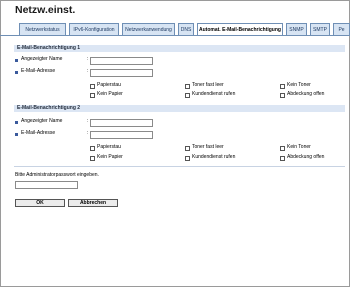 Image resolution: width=350 pixels, height=287 pixels. I want to click on tab-smtp: SMTP, so click(320, 29).